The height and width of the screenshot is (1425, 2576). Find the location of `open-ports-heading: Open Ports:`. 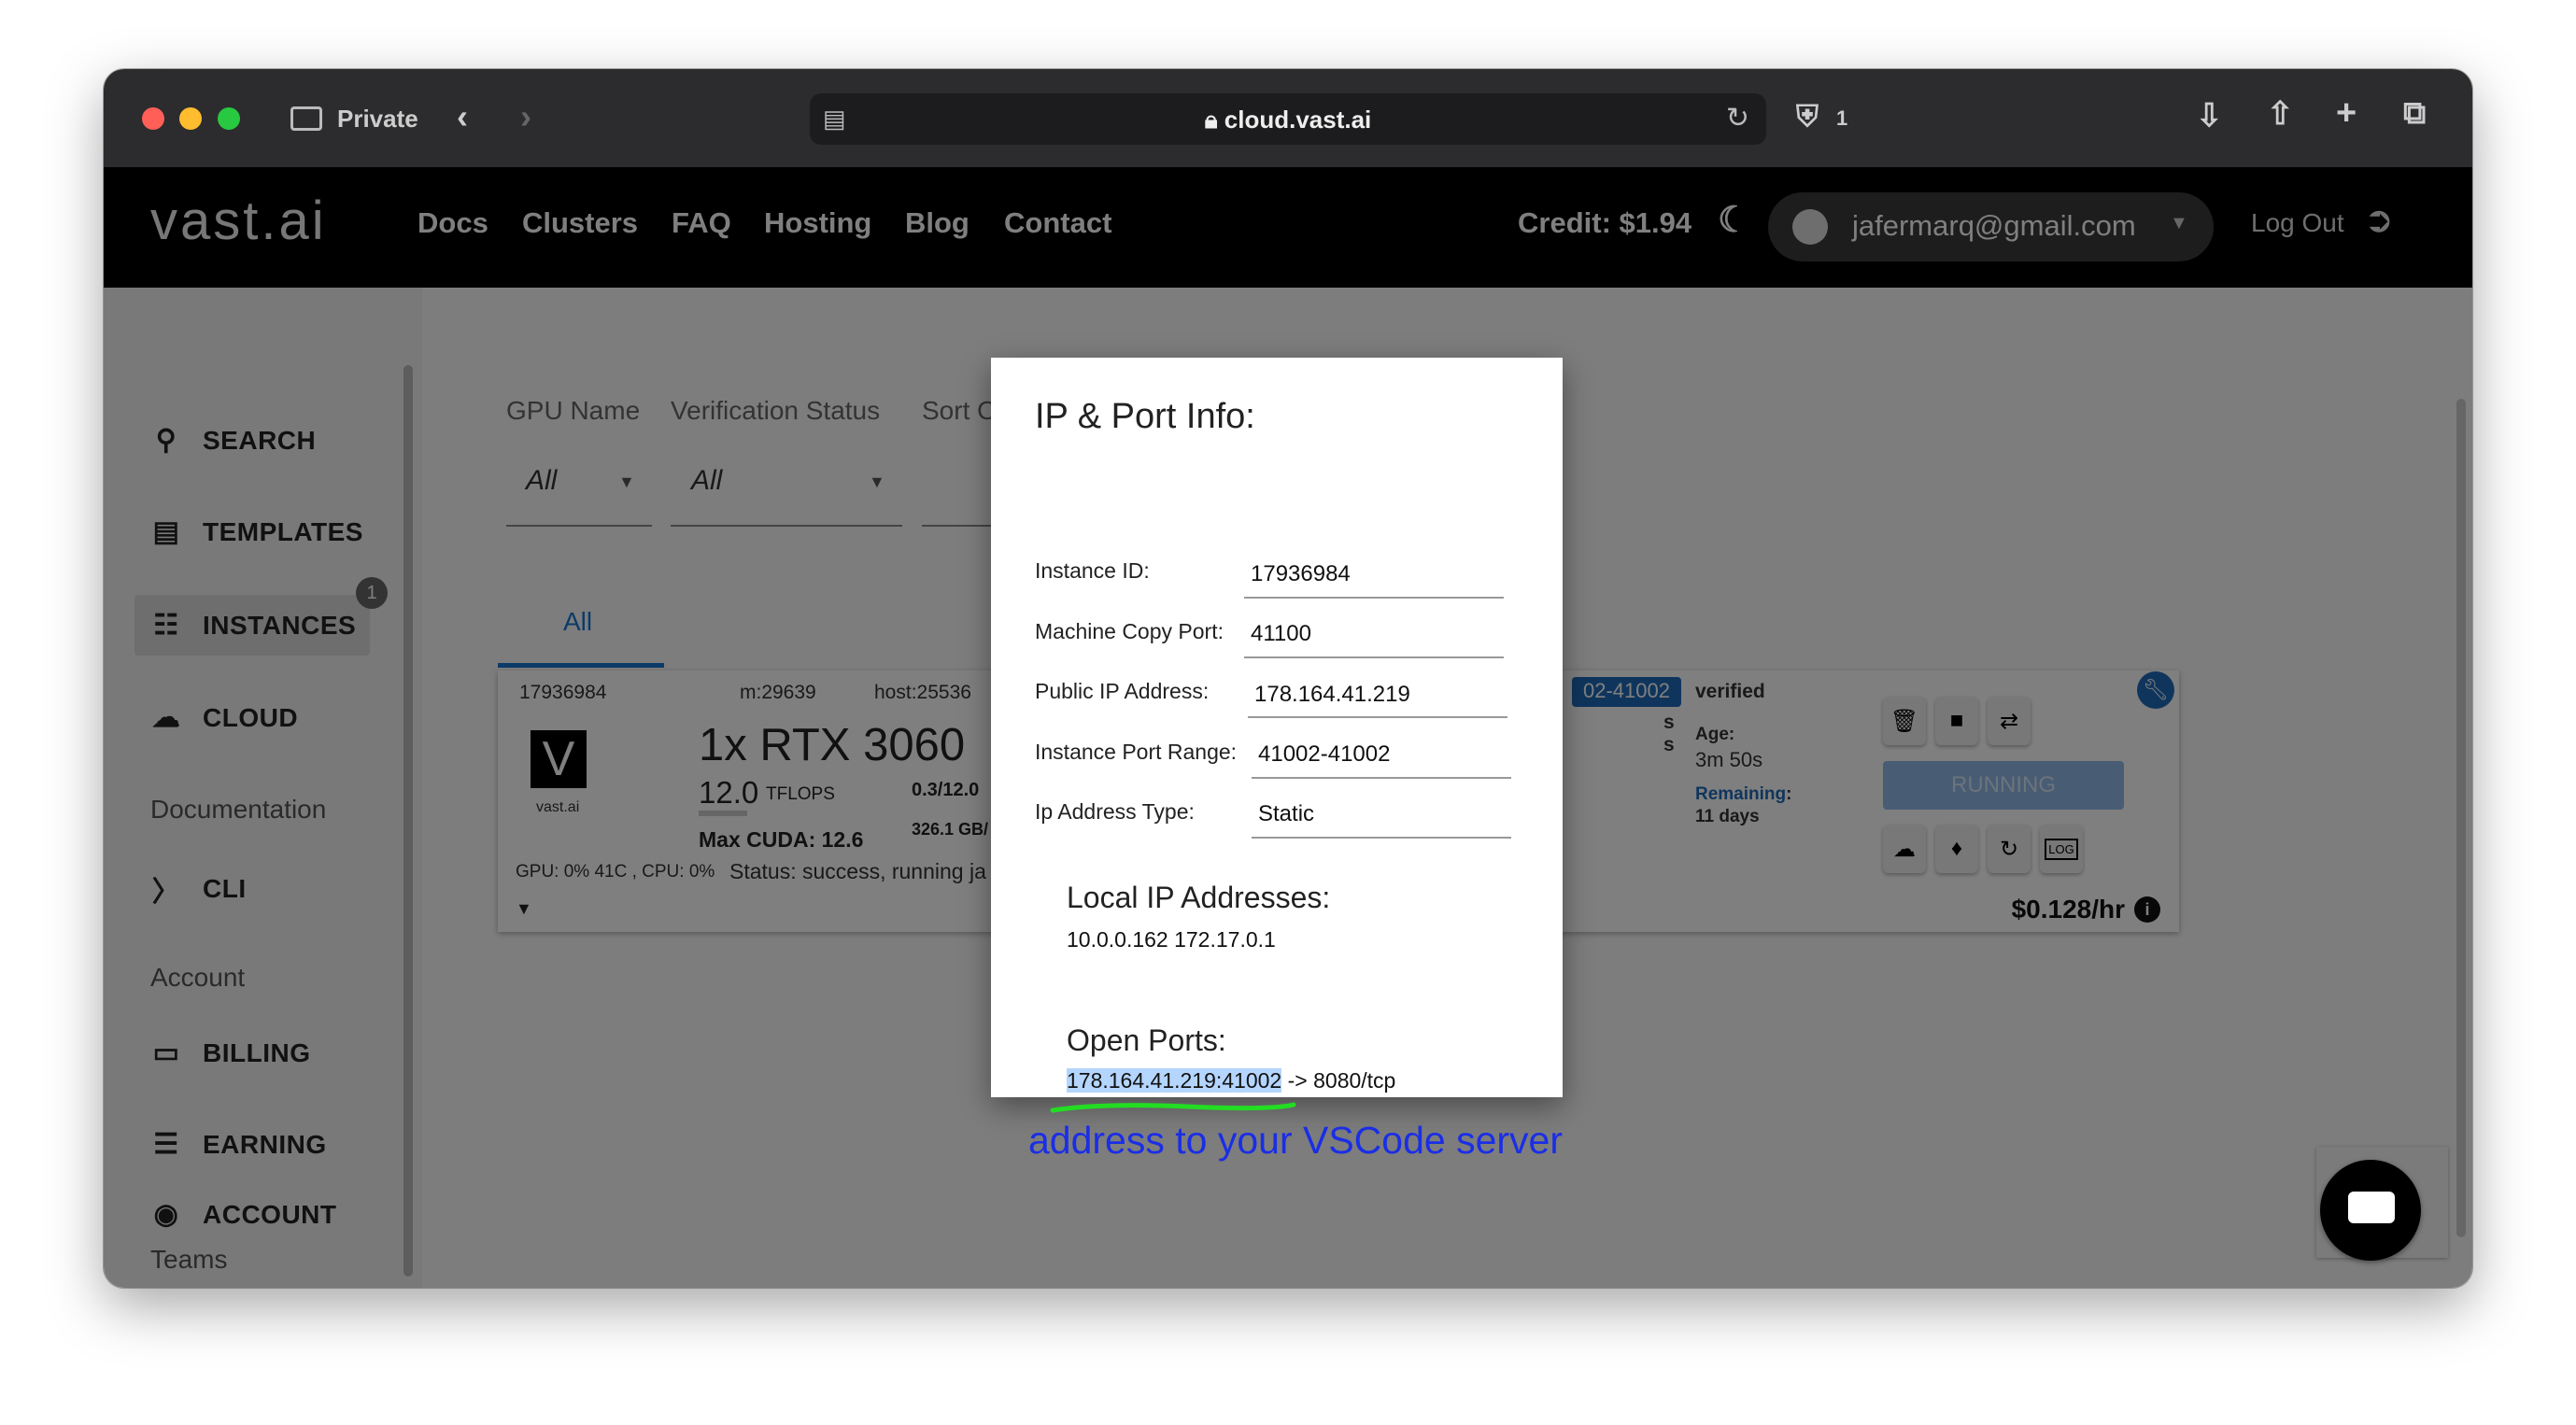

open-ports-heading: Open Ports: is located at coordinates (1146, 1040).